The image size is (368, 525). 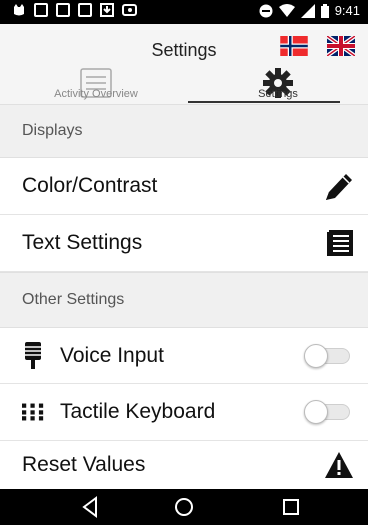 I want to click on system-icons: 9:41, so click(x=309, y=10).